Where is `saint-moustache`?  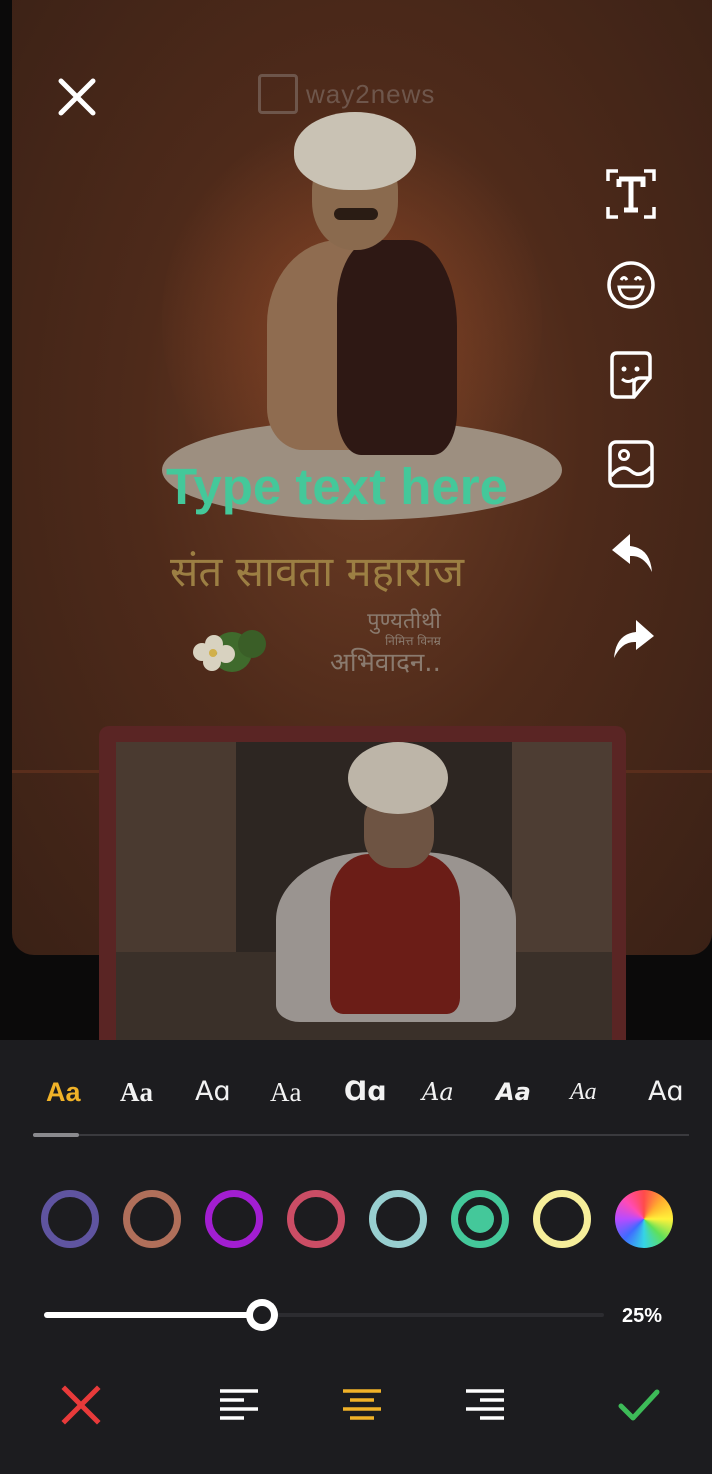 saint-moustache is located at coordinates (356, 214).